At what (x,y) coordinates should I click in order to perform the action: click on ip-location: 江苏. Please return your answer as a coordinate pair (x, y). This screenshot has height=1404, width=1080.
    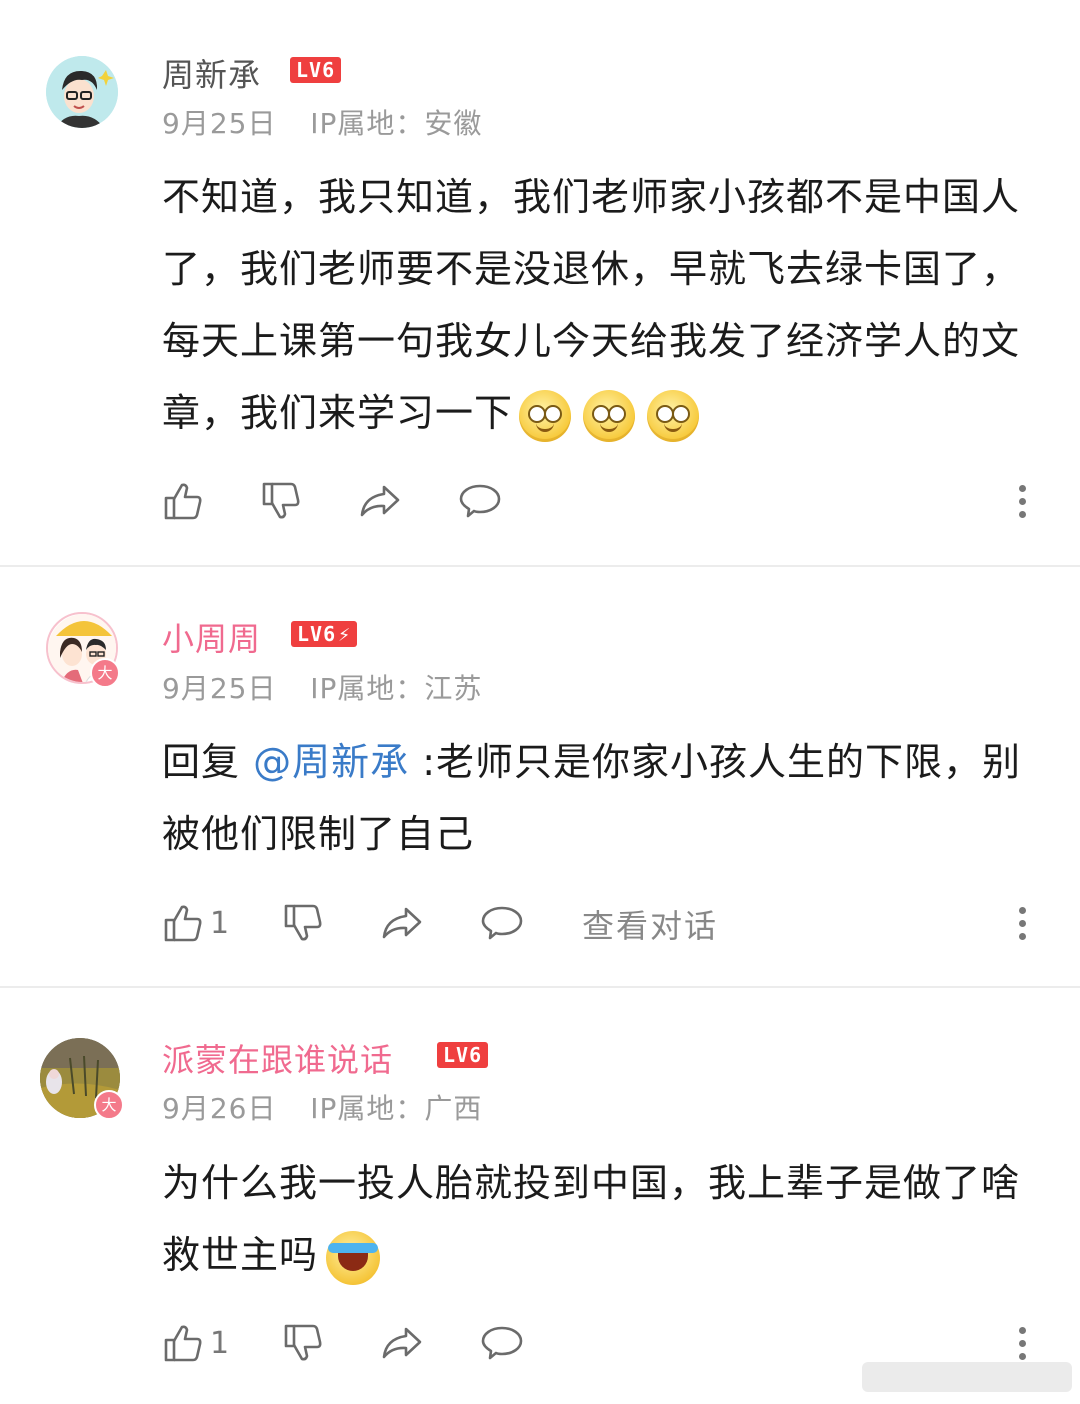
    Looking at the image, I should click on (453, 688).